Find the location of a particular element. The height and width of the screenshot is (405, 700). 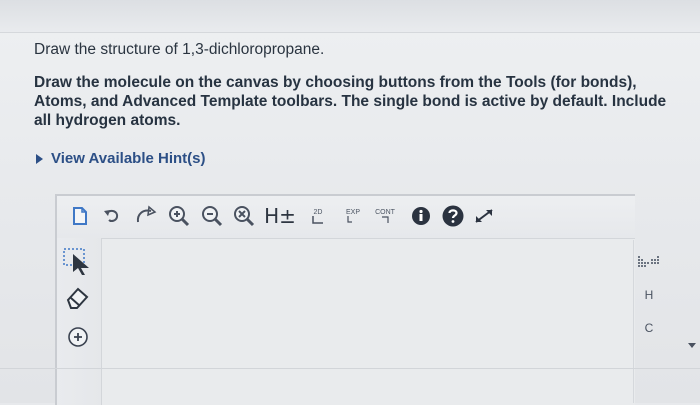

eraser-icon is located at coordinates (78, 297).